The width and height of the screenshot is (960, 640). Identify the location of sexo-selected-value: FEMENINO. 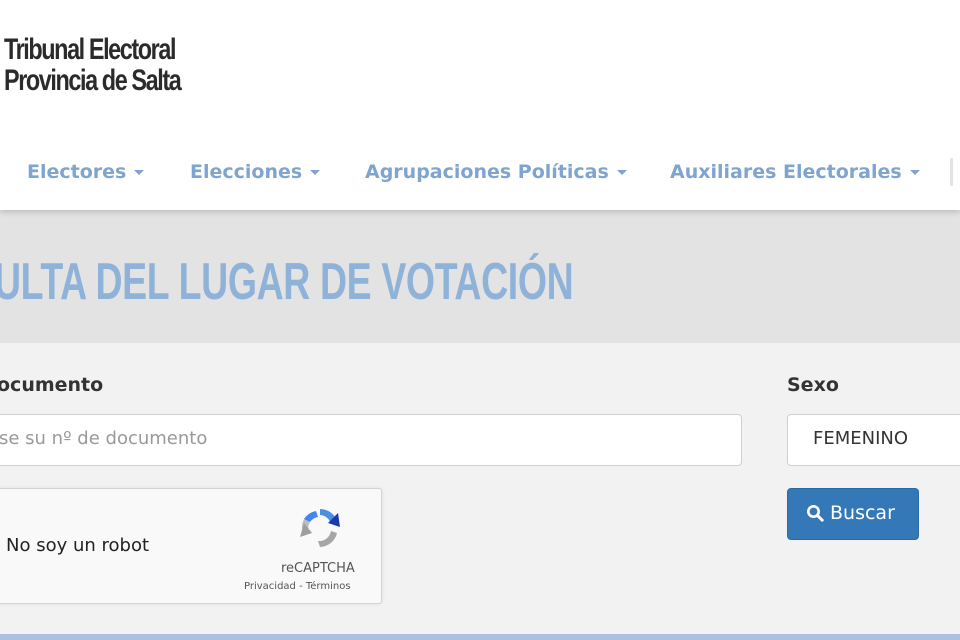
(861, 438).